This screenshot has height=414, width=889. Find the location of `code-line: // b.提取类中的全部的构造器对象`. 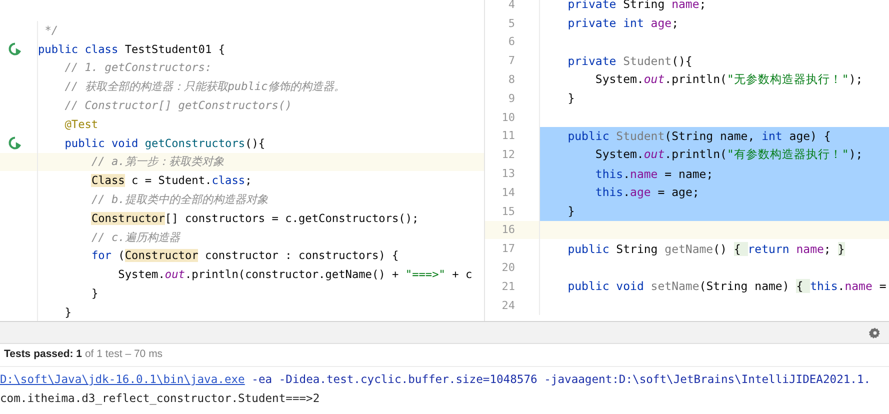

code-line: // b.提取类中的全部的构造器对象 is located at coordinates (179, 200).